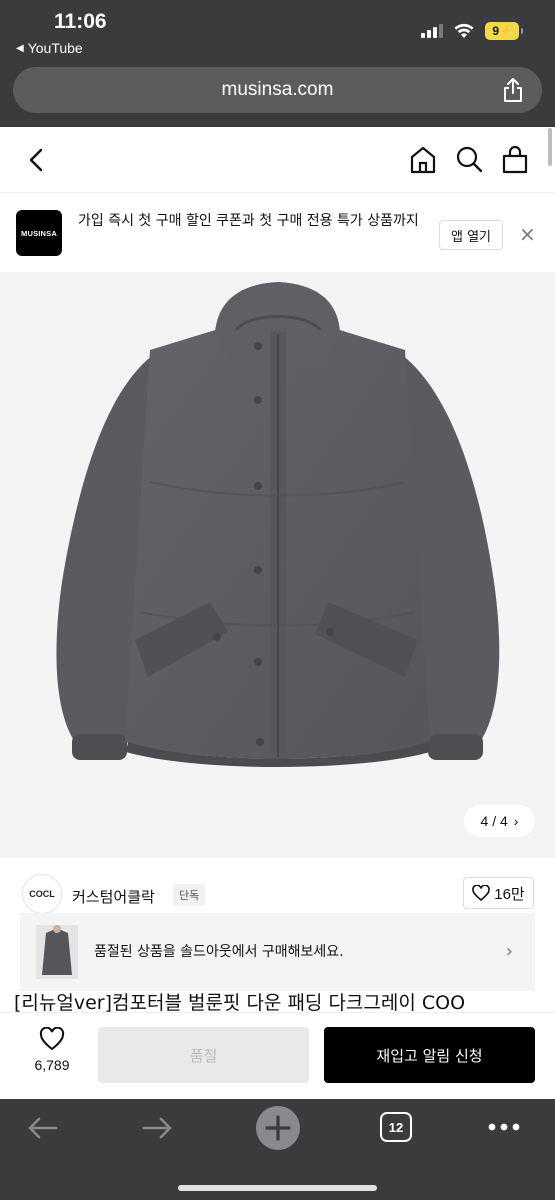  I want to click on wifi-icon, so click(464, 30).